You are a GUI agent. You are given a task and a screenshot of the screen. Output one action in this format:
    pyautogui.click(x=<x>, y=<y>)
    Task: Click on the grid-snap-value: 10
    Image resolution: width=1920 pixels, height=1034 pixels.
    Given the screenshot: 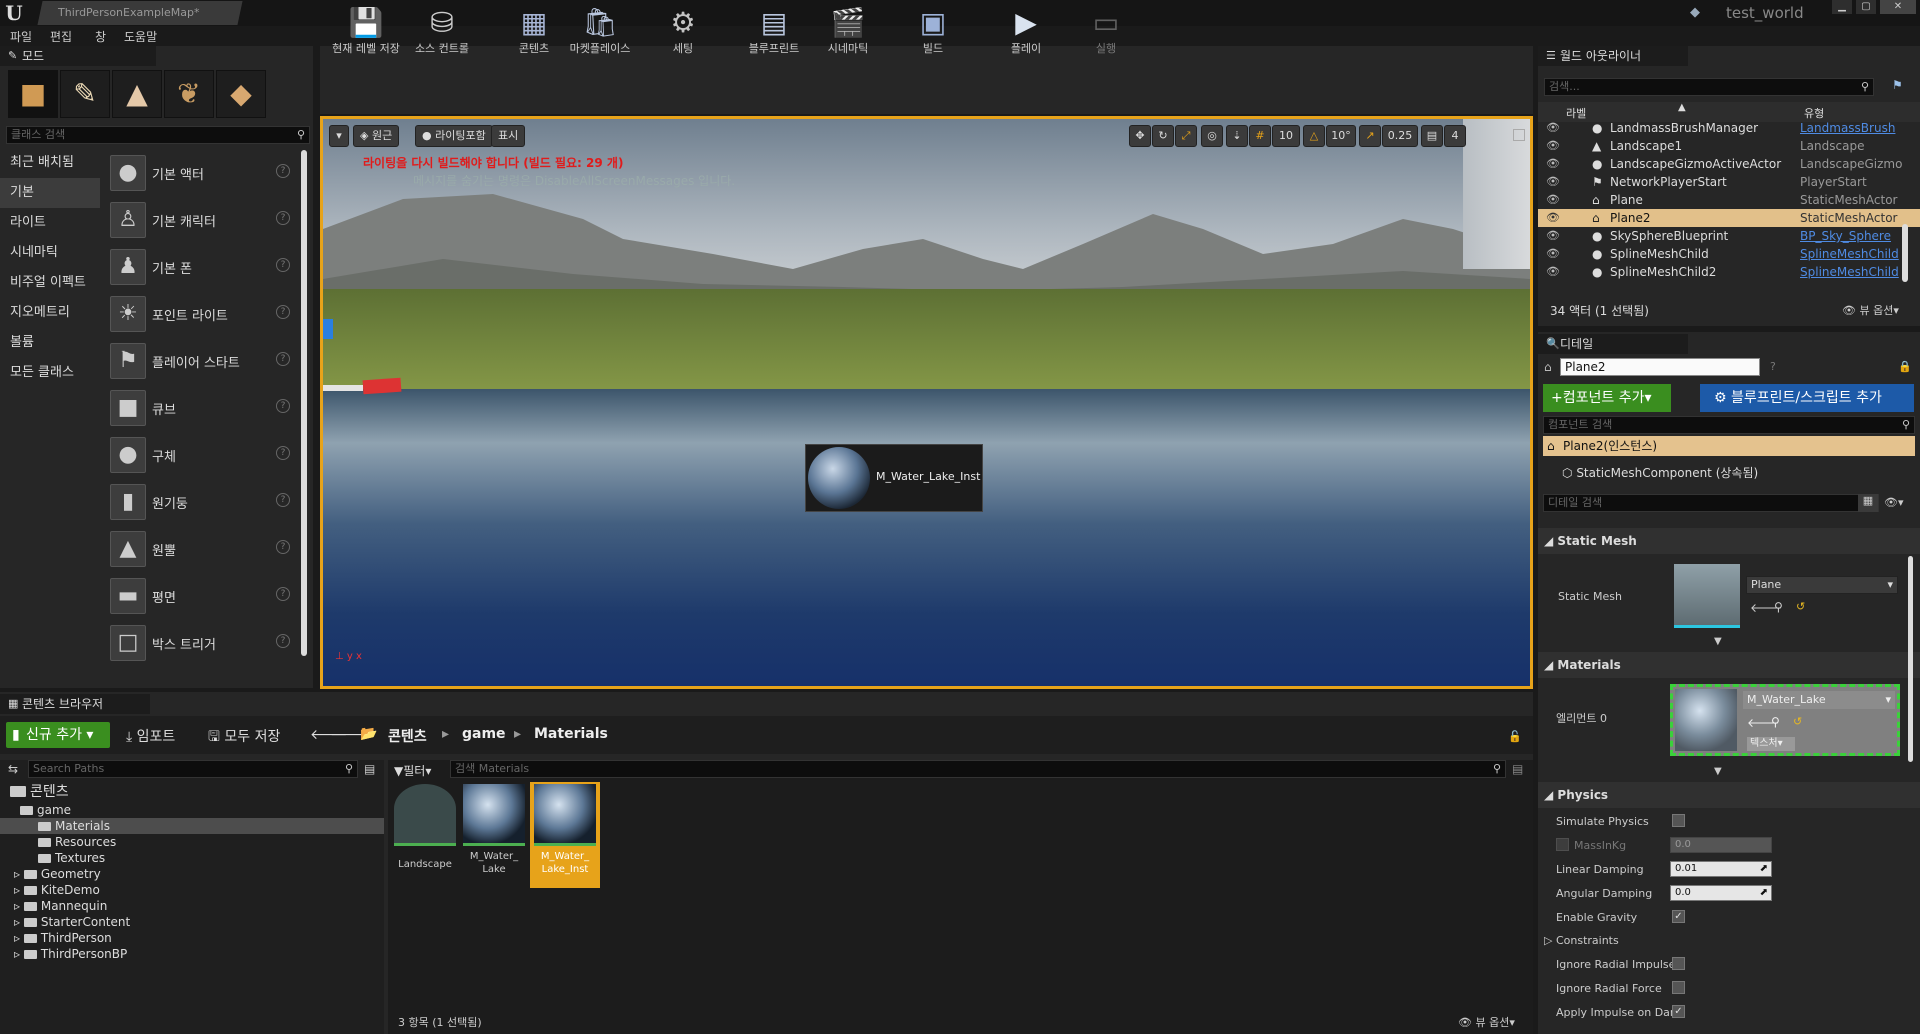 What is the action you would take?
    pyautogui.click(x=1286, y=136)
    